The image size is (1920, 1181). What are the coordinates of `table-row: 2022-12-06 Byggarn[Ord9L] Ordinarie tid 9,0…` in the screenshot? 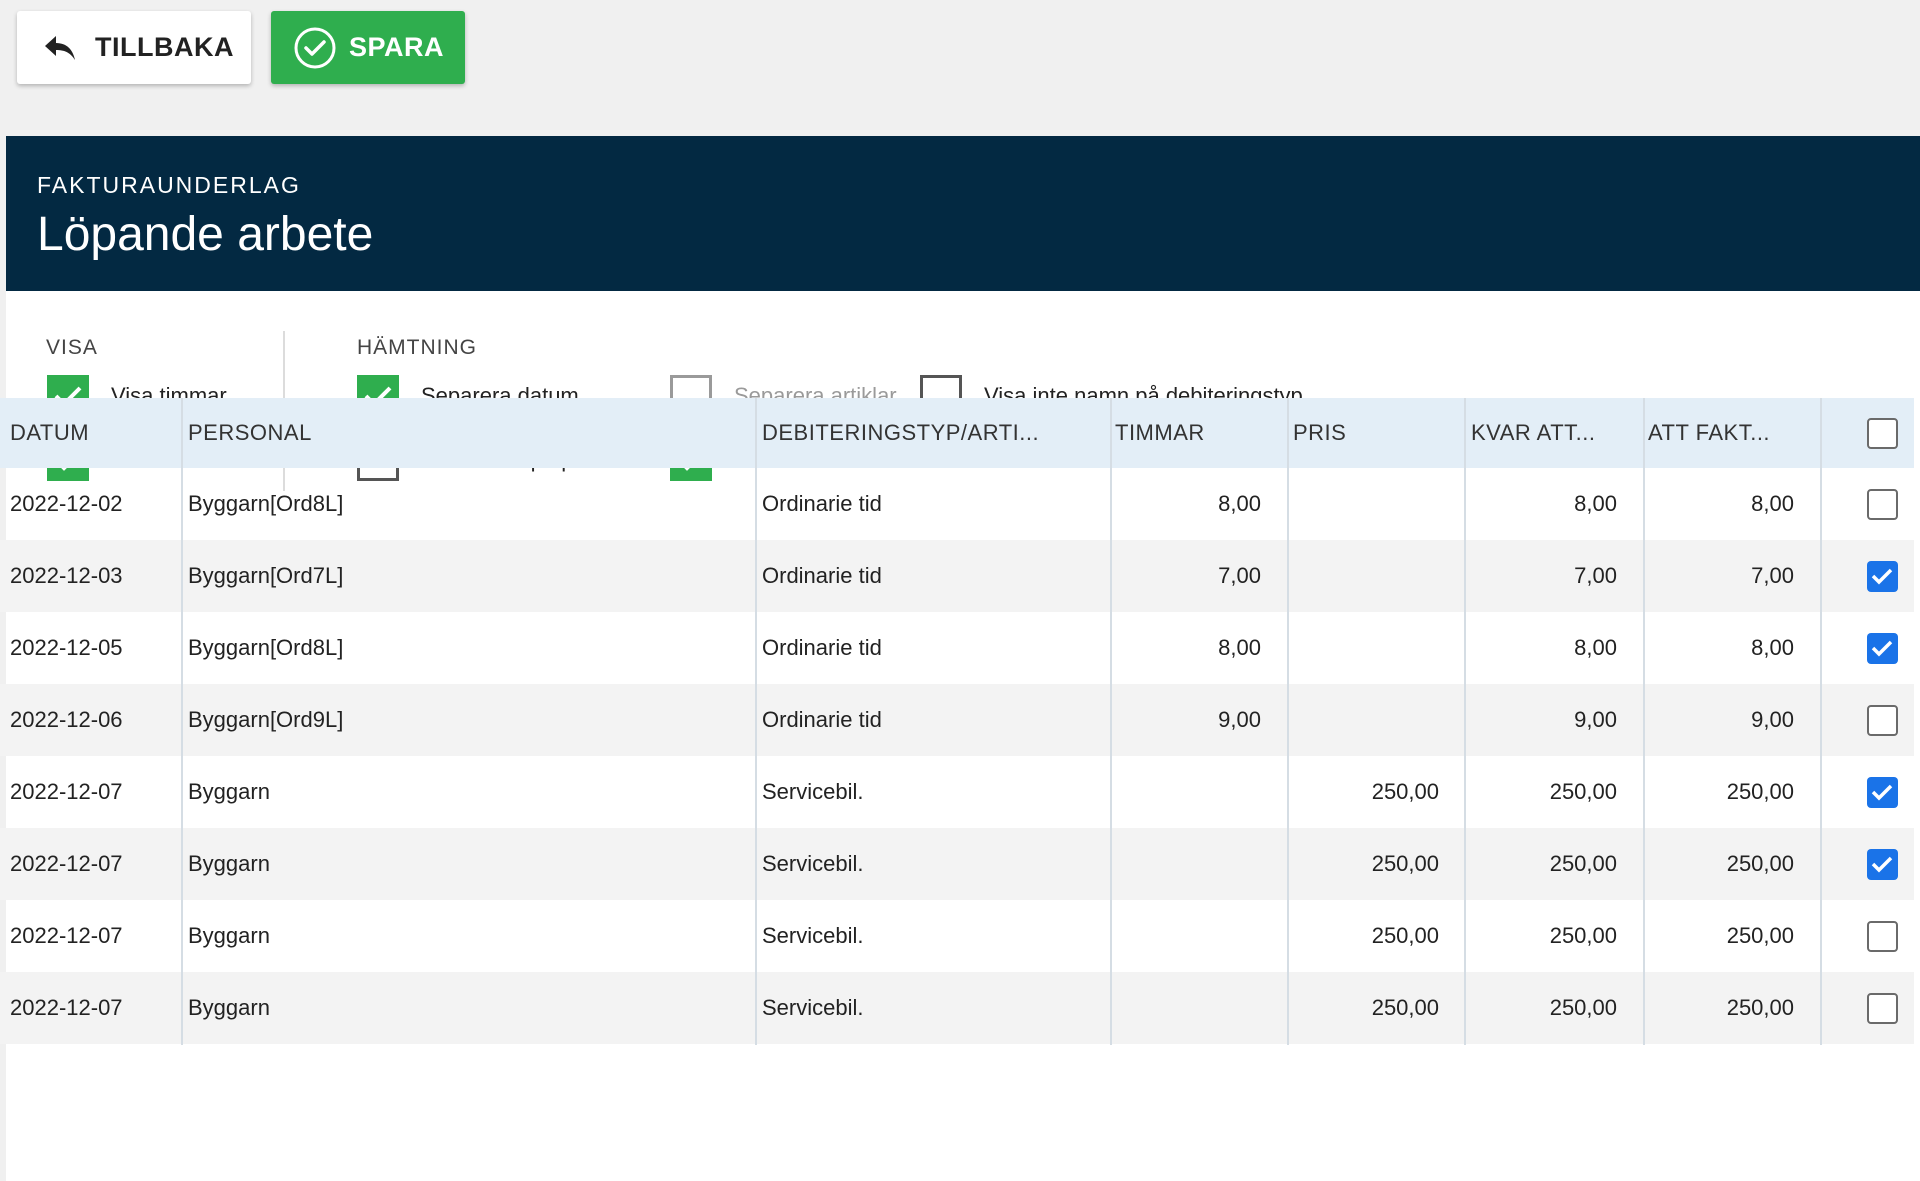 It's located at (957, 720).